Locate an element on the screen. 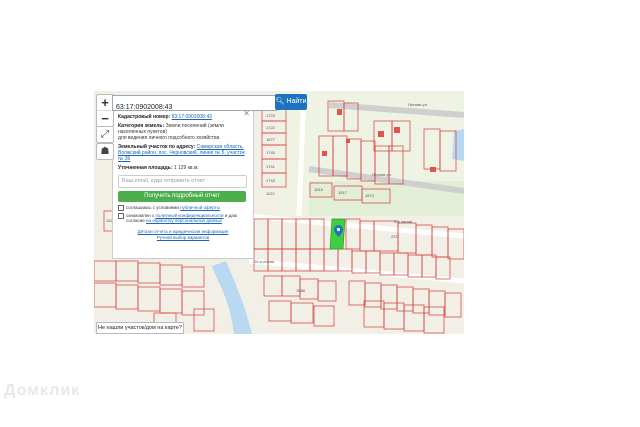 The height and width of the screenshot is (427, 640). svg-text: 1517 is located at coordinates (343, 192).